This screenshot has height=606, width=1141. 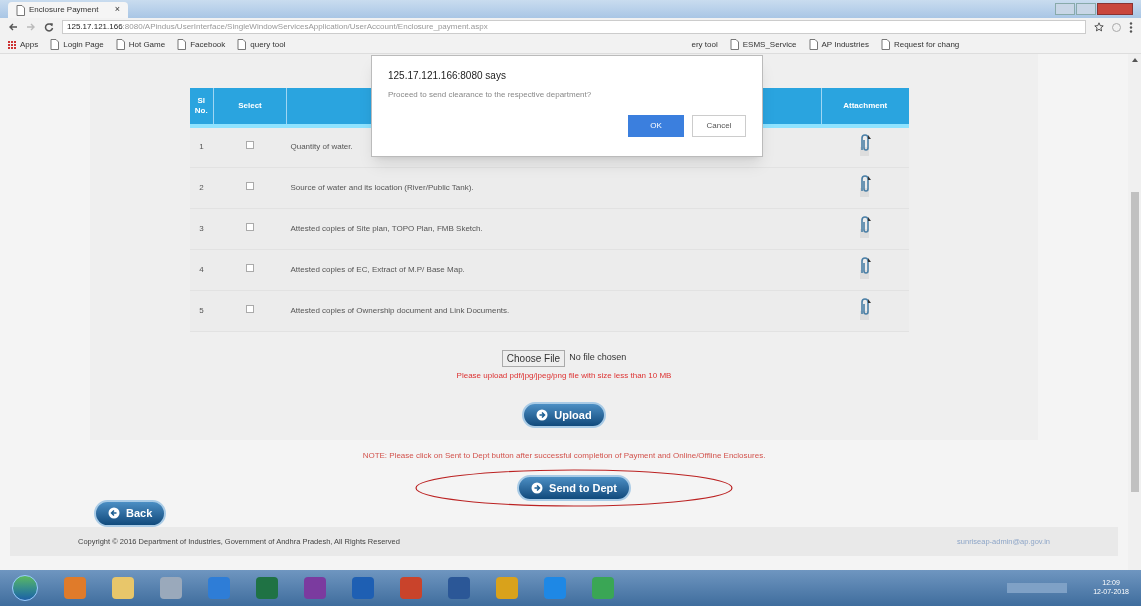 I want to click on table-cell: 3, so click(x=201, y=228).